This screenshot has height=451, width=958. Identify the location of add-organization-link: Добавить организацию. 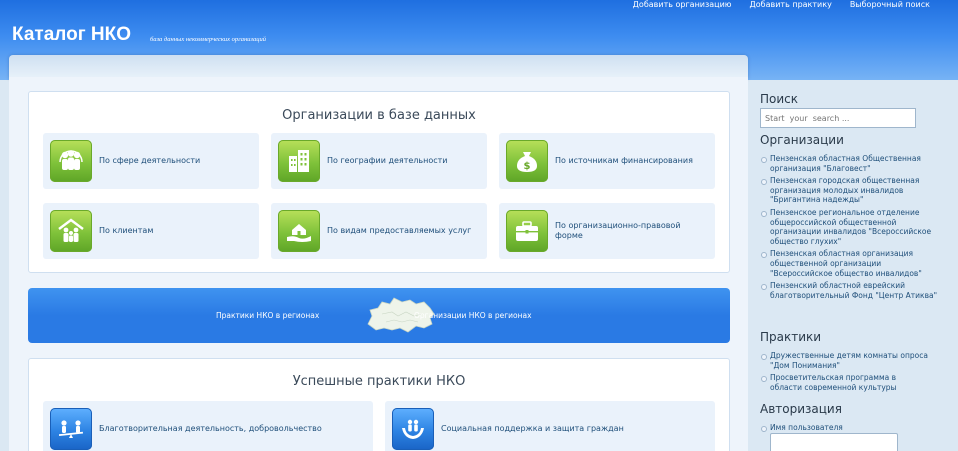
(682, 6).